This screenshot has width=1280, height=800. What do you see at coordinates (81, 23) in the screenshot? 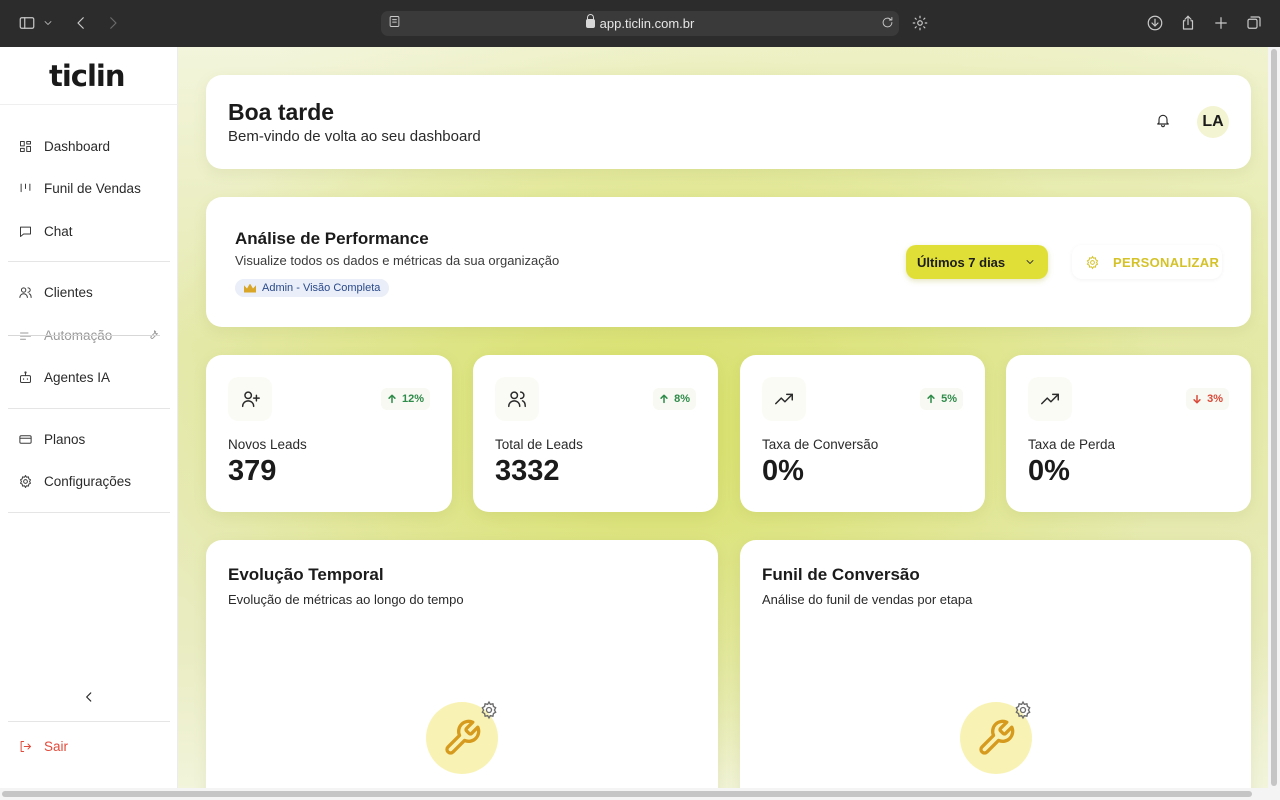
I see `back-icon` at bounding box center [81, 23].